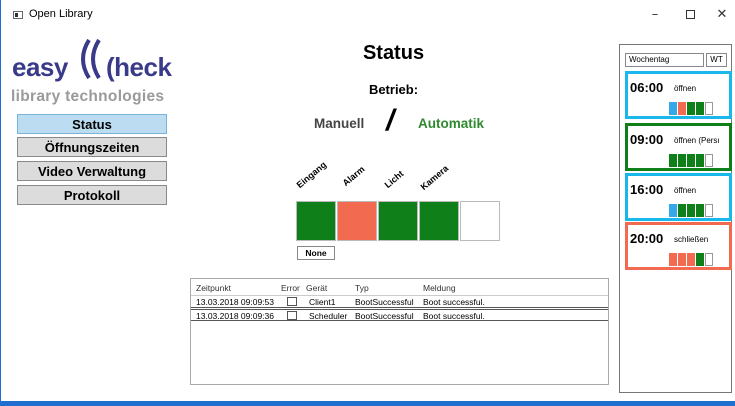  What do you see at coordinates (697, 140) in the screenshot?
I see `schedule-action: öffnen (Persı` at bounding box center [697, 140].